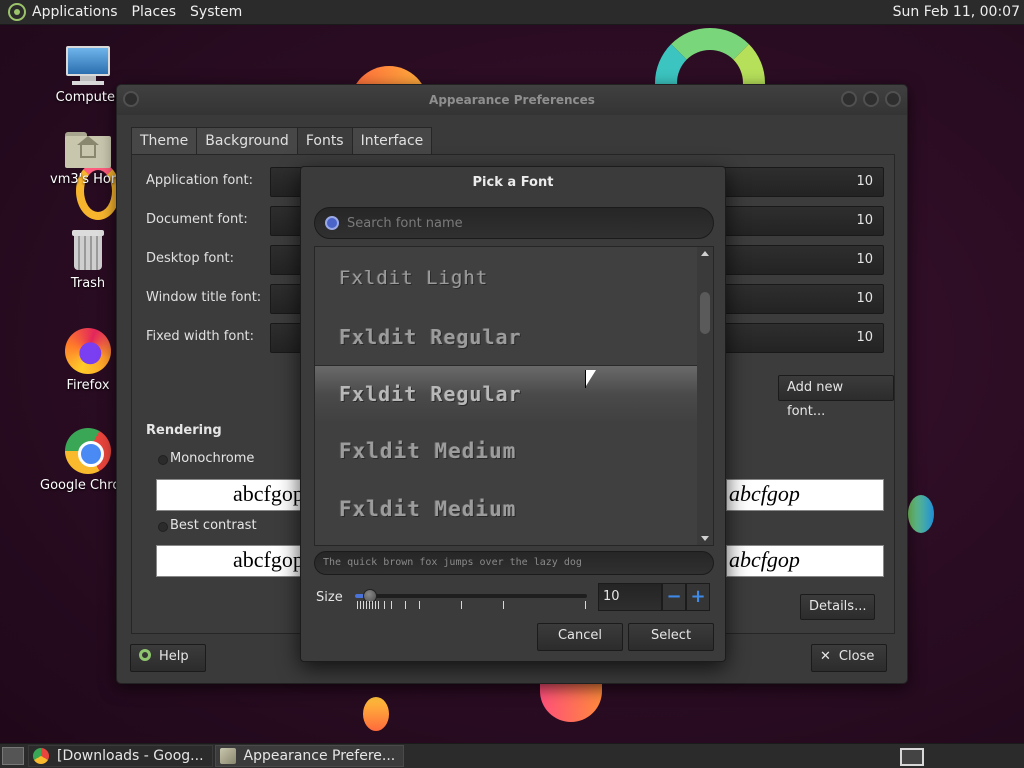  Describe the element at coordinates (247, 141) in the screenshot. I see `tab-background: Background` at that location.